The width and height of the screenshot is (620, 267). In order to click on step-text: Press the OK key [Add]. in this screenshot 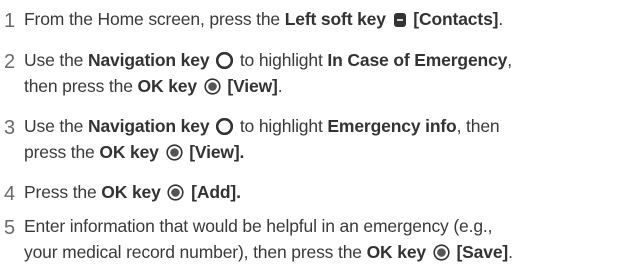, I will do `click(132, 192)`.